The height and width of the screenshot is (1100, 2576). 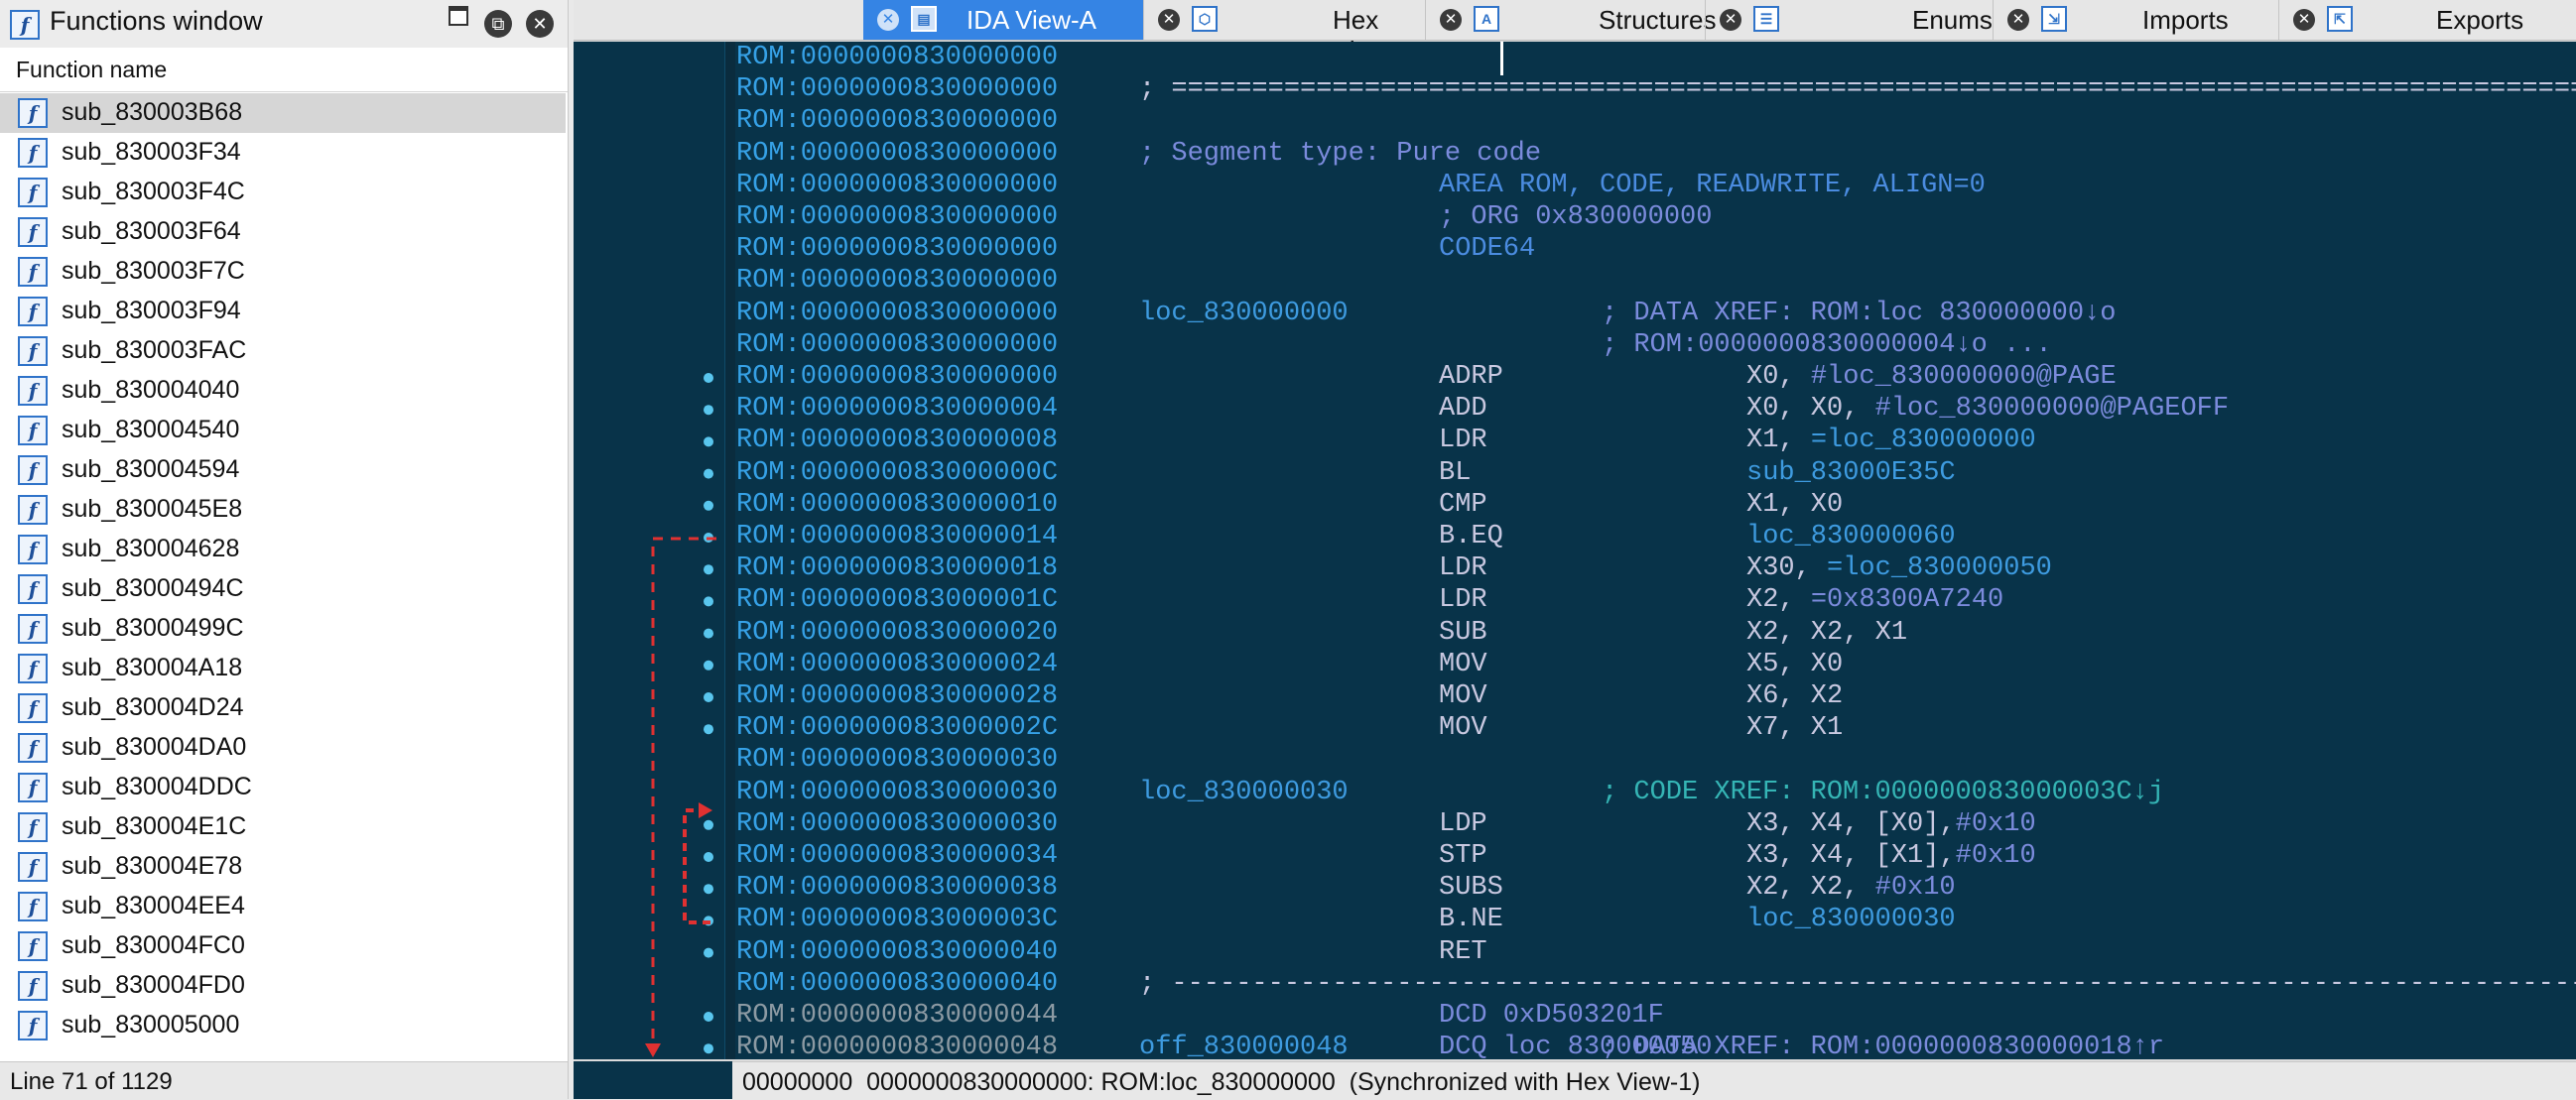 I want to click on code-label: loc_830000030, so click(x=1244, y=793).